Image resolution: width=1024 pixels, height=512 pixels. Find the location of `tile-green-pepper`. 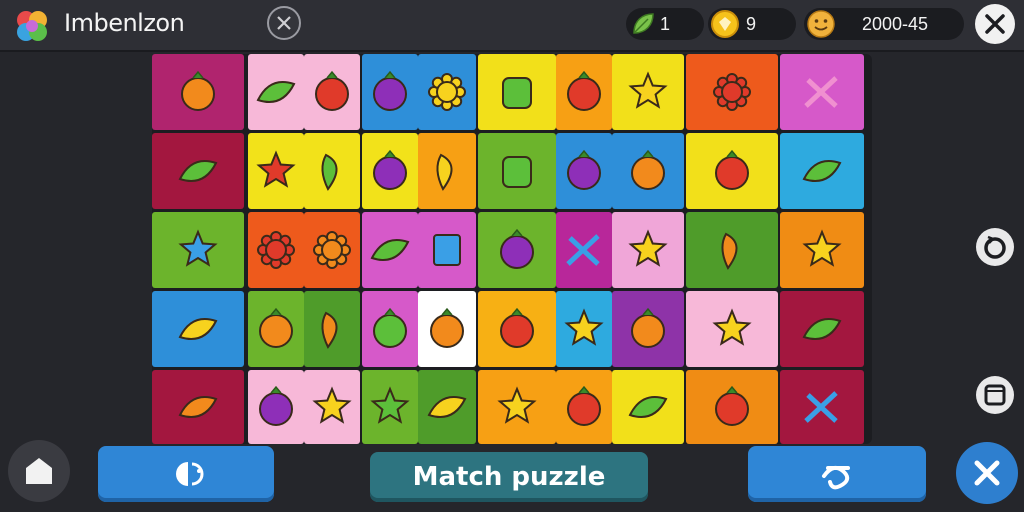

tile-green-pepper is located at coordinates (332, 171).